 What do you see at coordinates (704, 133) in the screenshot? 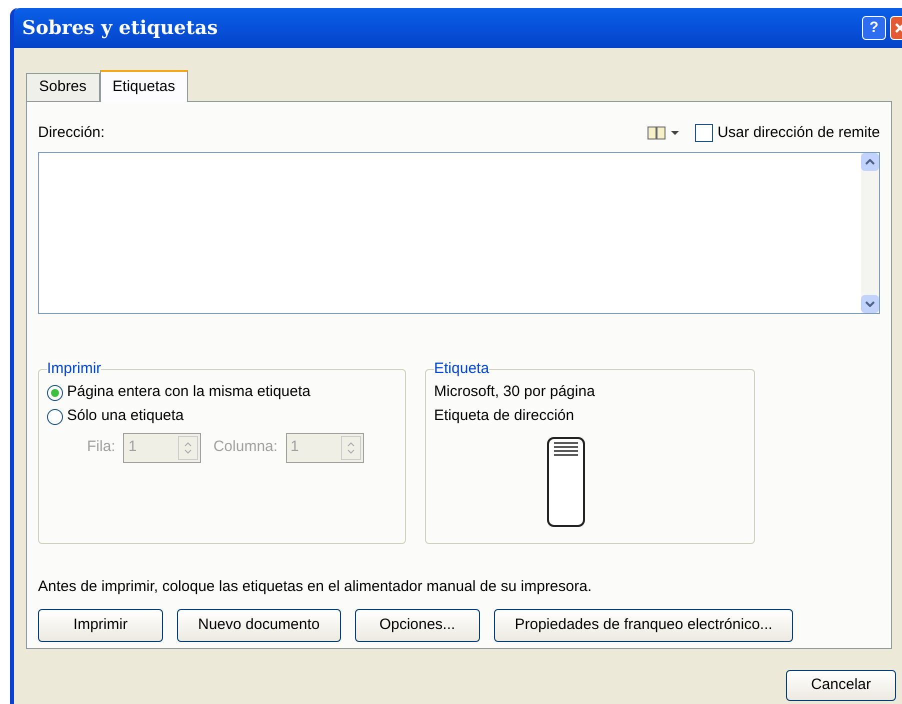
I see `checkbox` at bounding box center [704, 133].